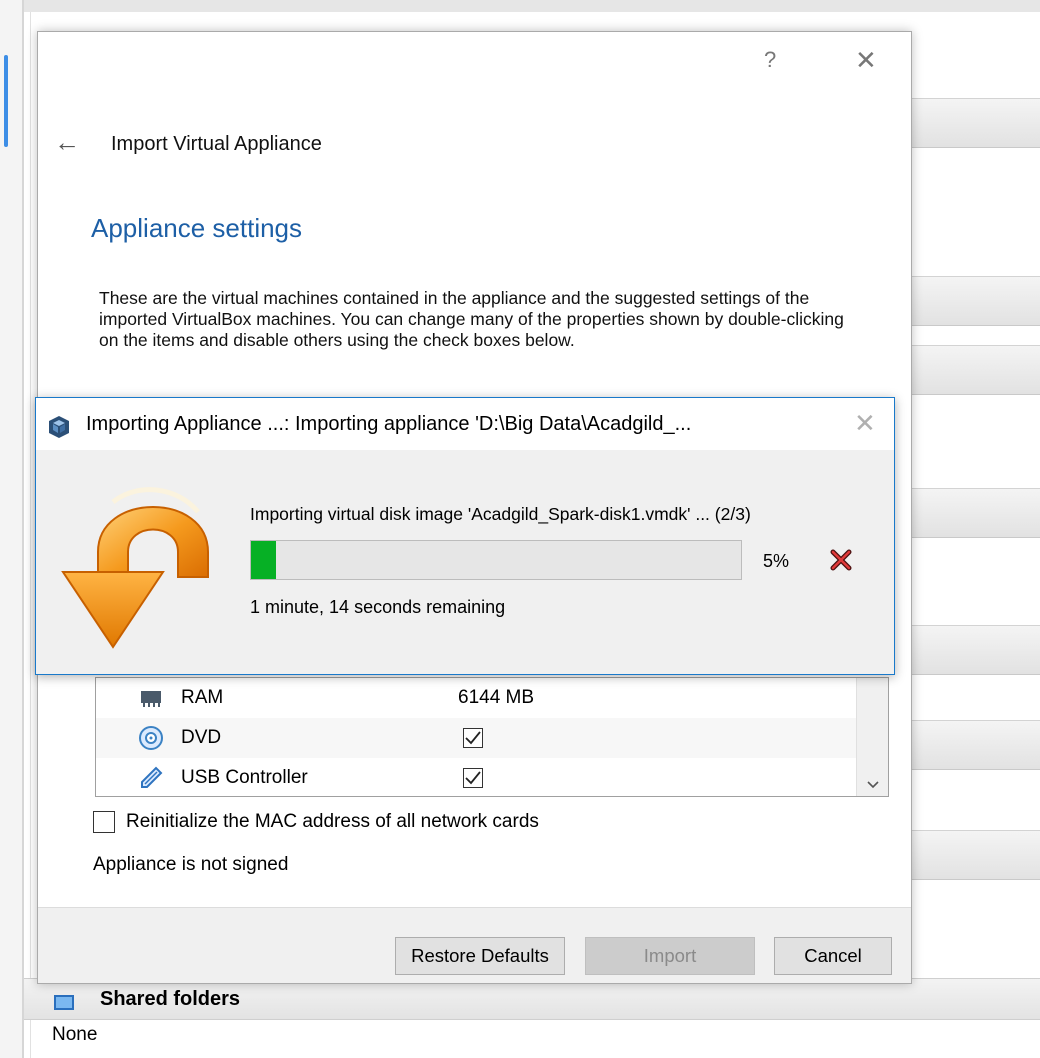  What do you see at coordinates (872, 737) in the screenshot?
I see `settings-scrollbar` at bounding box center [872, 737].